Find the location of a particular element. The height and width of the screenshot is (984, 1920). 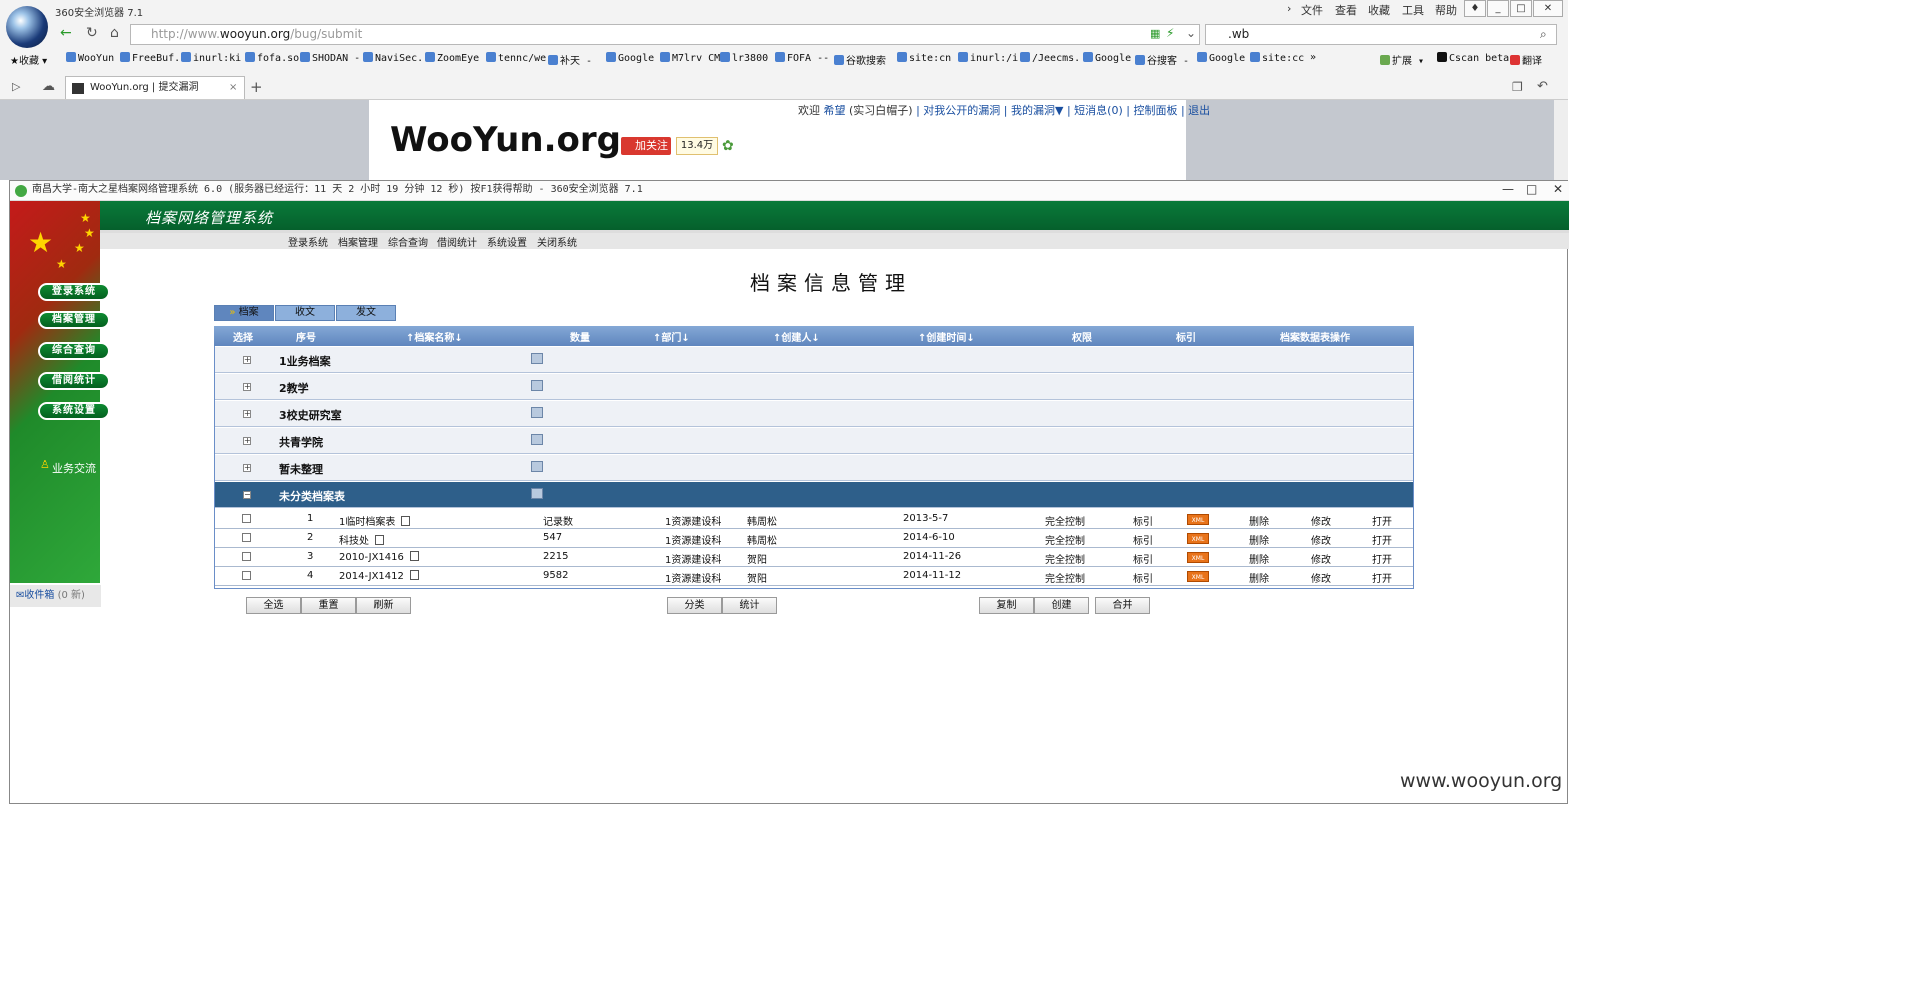

translate-button: 翻译 is located at coordinates (1526, 59).